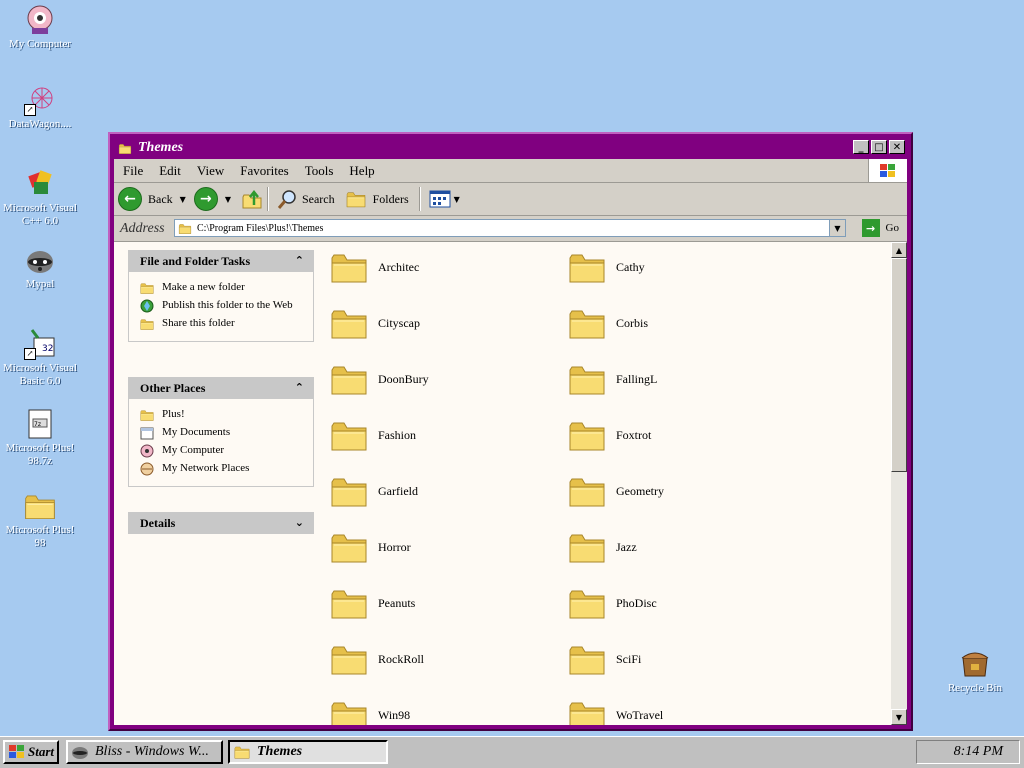 The width and height of the screenshot is (1024, 768). I want to click on place-plus: Plus!, so click(226, 415).